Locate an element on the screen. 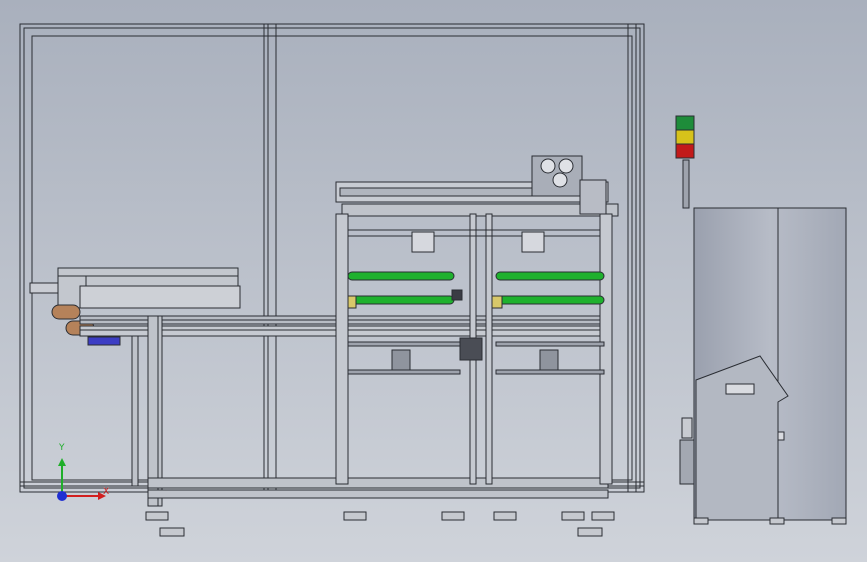 Image resolution: width=867 pixels, height=562 pixels. control-cabinet is located at coordinates (763, 342).